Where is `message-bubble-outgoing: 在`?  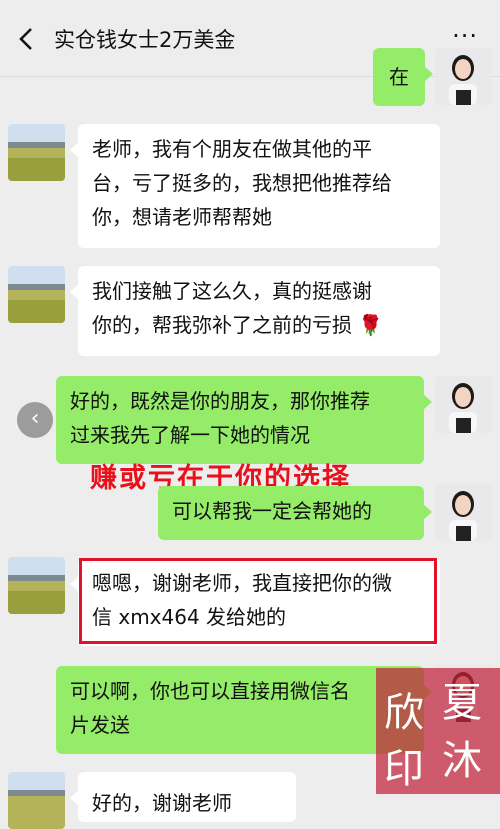
message-bubble-outgoing: 在 is located at coordinates (403, 77).